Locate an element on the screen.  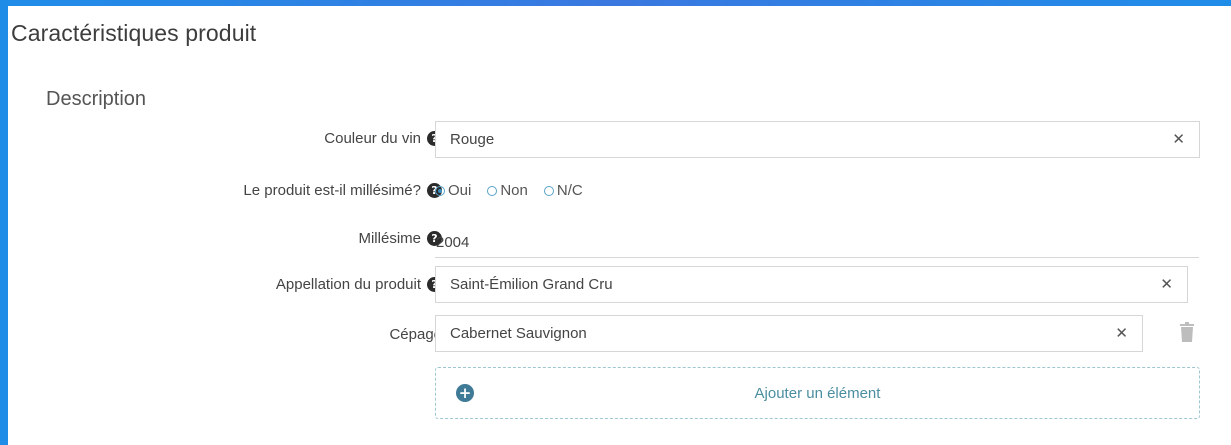
radio-non-indicator is located at coordinates (492, 190).